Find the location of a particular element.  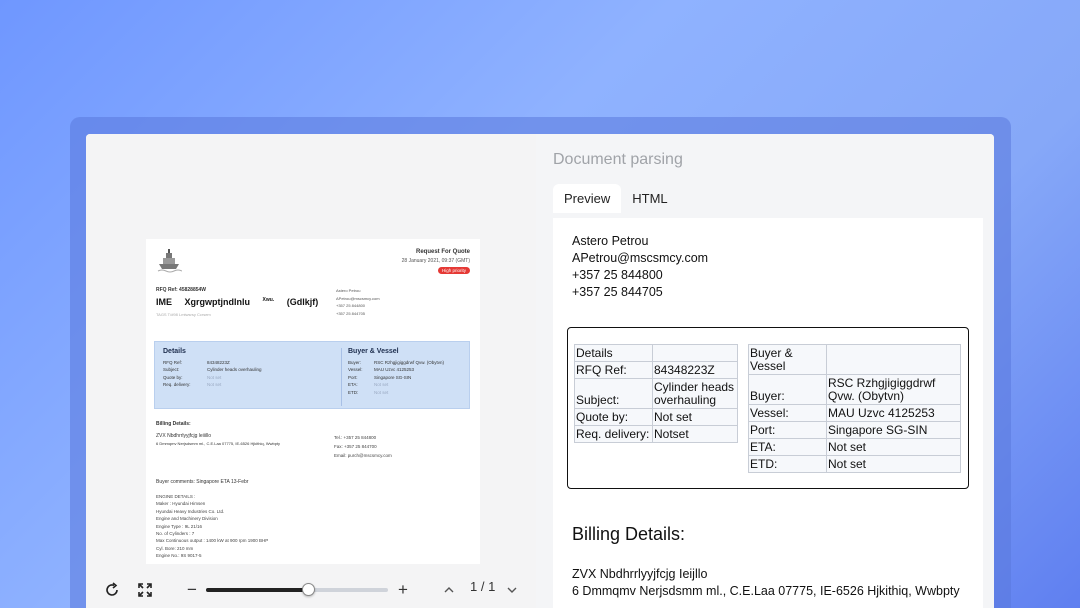

doc-engine-line: Engine No.: 9S 9017-5 is located at coordinates (179, 556).